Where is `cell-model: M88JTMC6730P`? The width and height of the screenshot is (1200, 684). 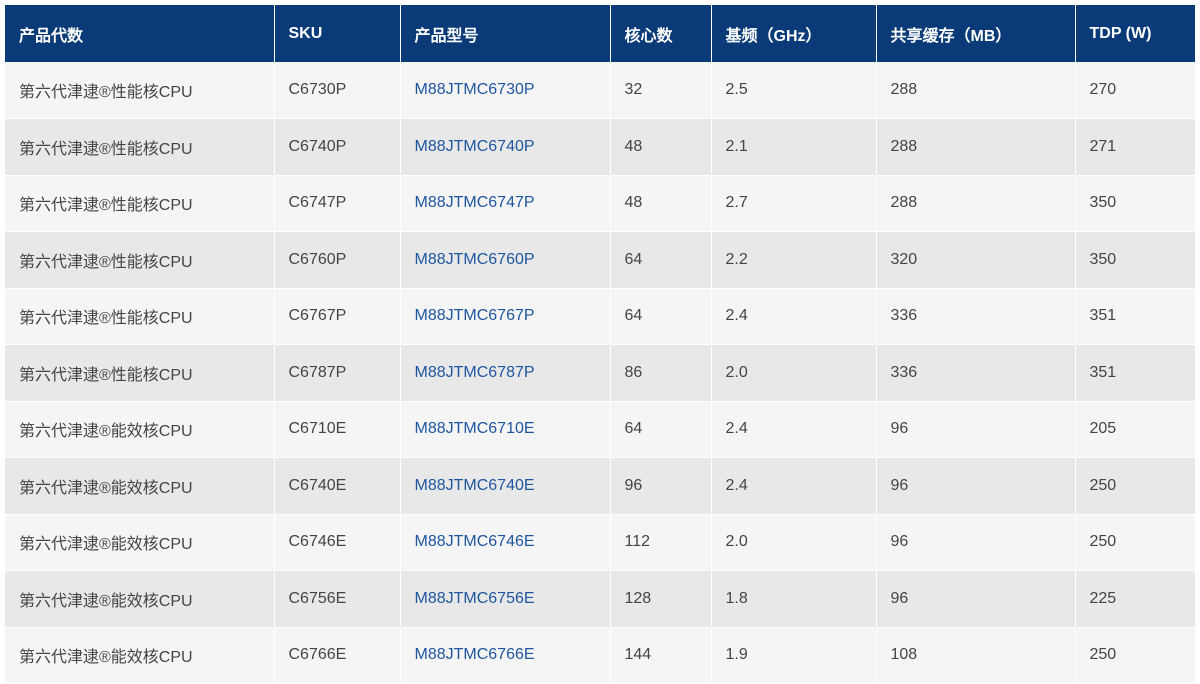
cell-model: M88JTMC6730P is located at coordinates (505, 90).